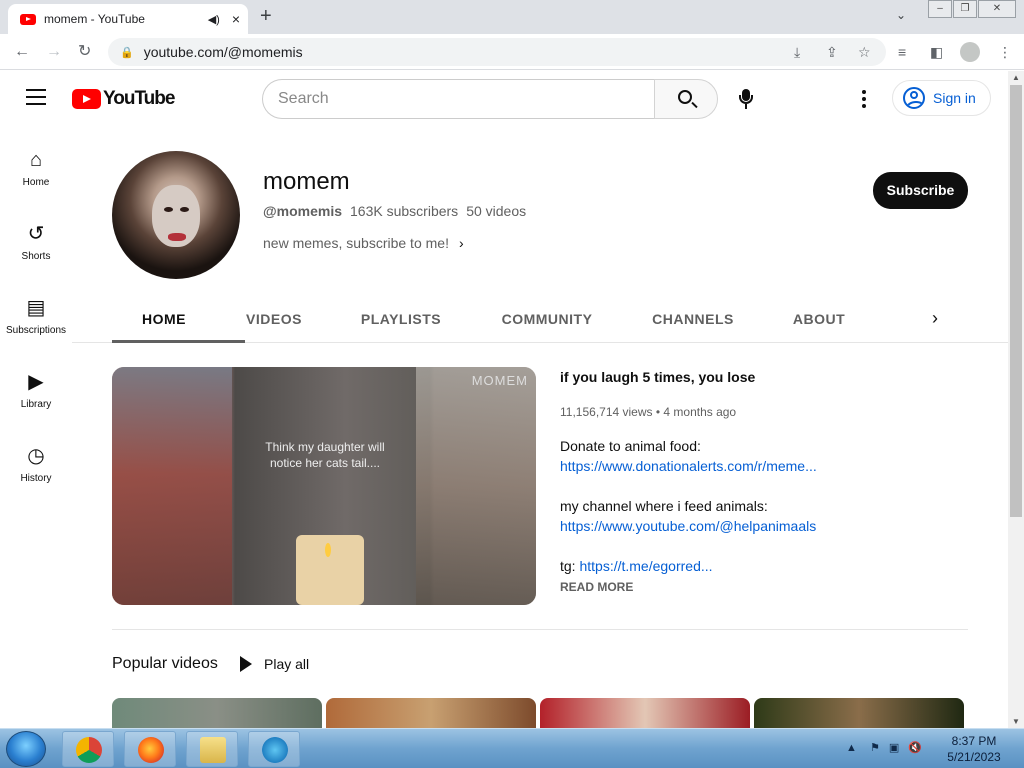  I want to click on sidebar-item-shorts: ↺ Shorts, so click(36, 242).